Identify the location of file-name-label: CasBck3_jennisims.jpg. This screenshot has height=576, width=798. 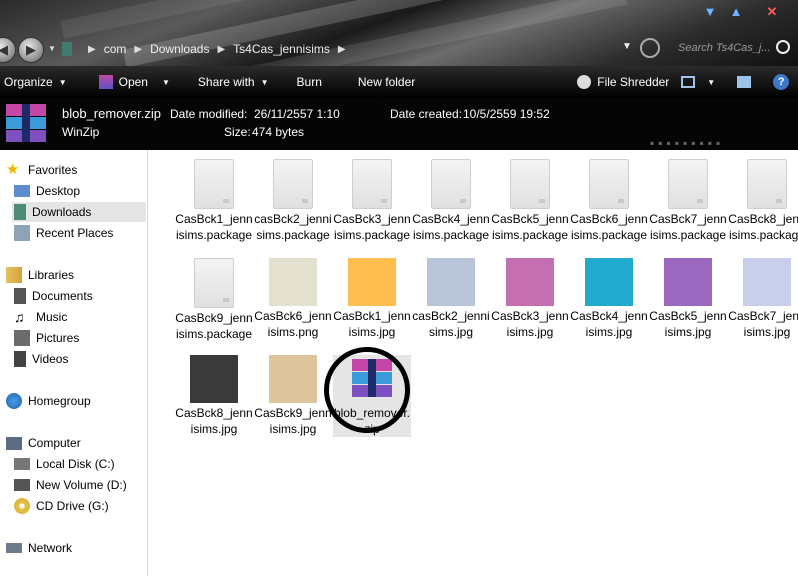
(530, 324).